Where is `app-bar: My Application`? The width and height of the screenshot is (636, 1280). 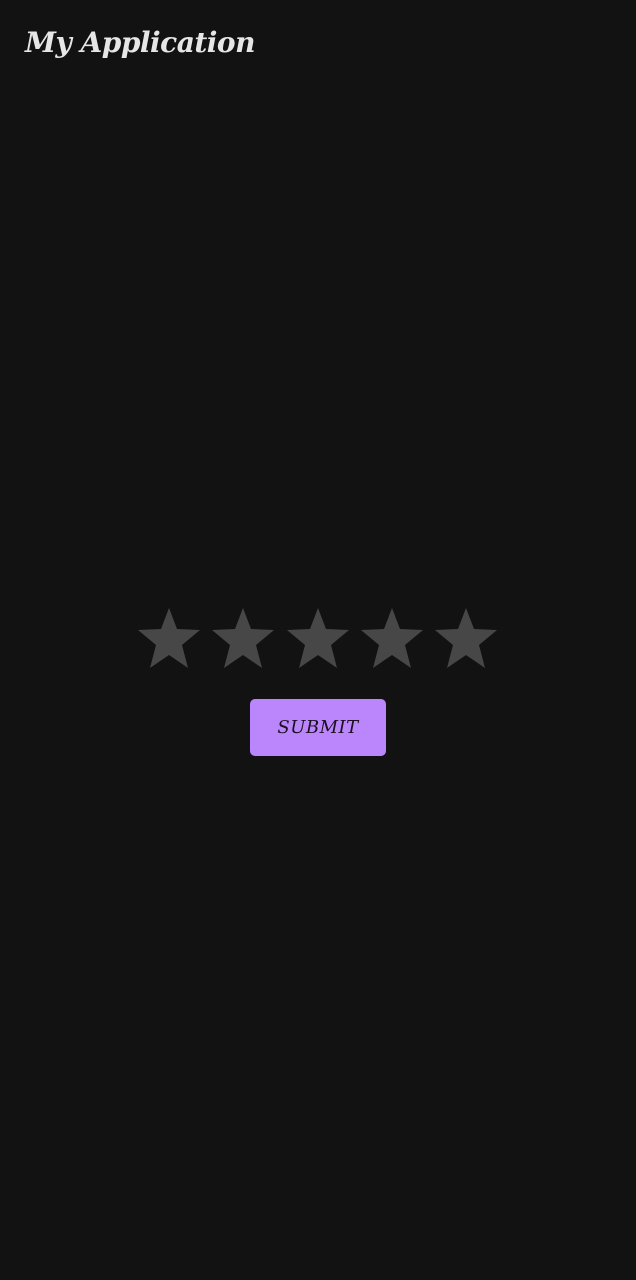 app-bar: My Application is located at coordinates (318, 45).